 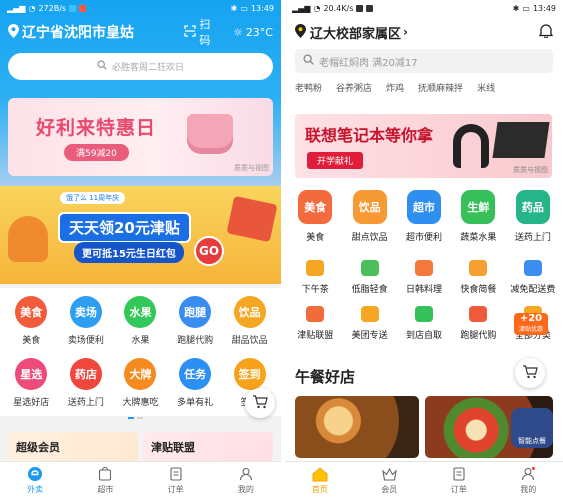 I want to click on hot-word: 老鸭粉, so click(x=308, y=87).